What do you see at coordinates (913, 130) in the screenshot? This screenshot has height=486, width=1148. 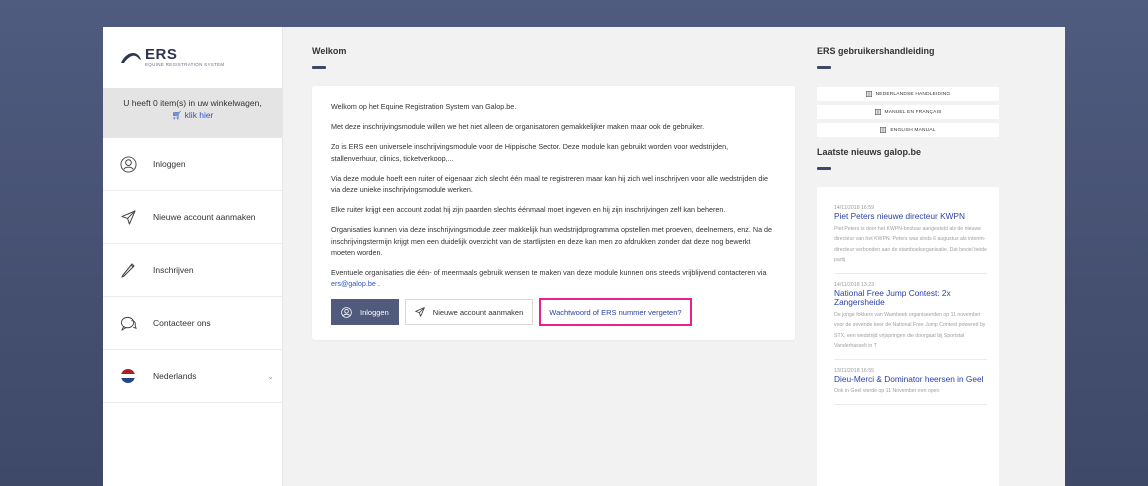 I see `manual-label: ENGLISH MANUAL` at bounding box center [913, 130].